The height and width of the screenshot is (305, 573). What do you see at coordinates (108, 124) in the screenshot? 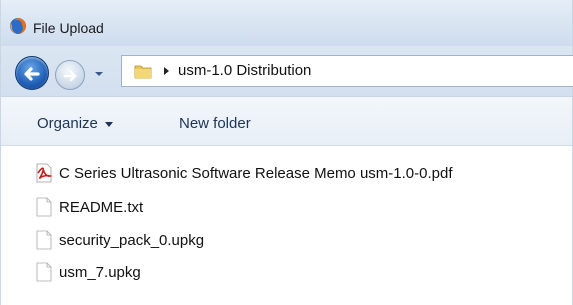
I see `chevron-down-icon` at bounding box center [108, 124].